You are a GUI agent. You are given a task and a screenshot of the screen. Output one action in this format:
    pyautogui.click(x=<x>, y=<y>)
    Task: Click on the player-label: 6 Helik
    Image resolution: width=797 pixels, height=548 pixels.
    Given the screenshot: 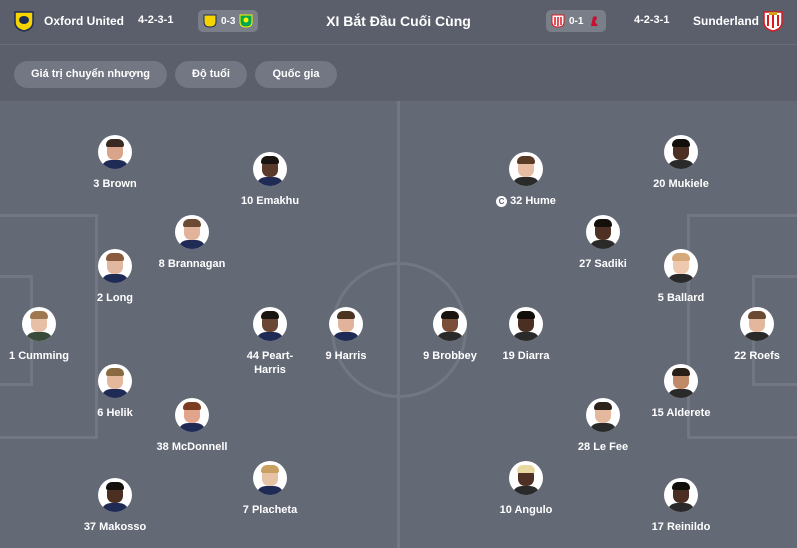 What is the action you would take?
    pyautogui.click(x=115, y=413)
    